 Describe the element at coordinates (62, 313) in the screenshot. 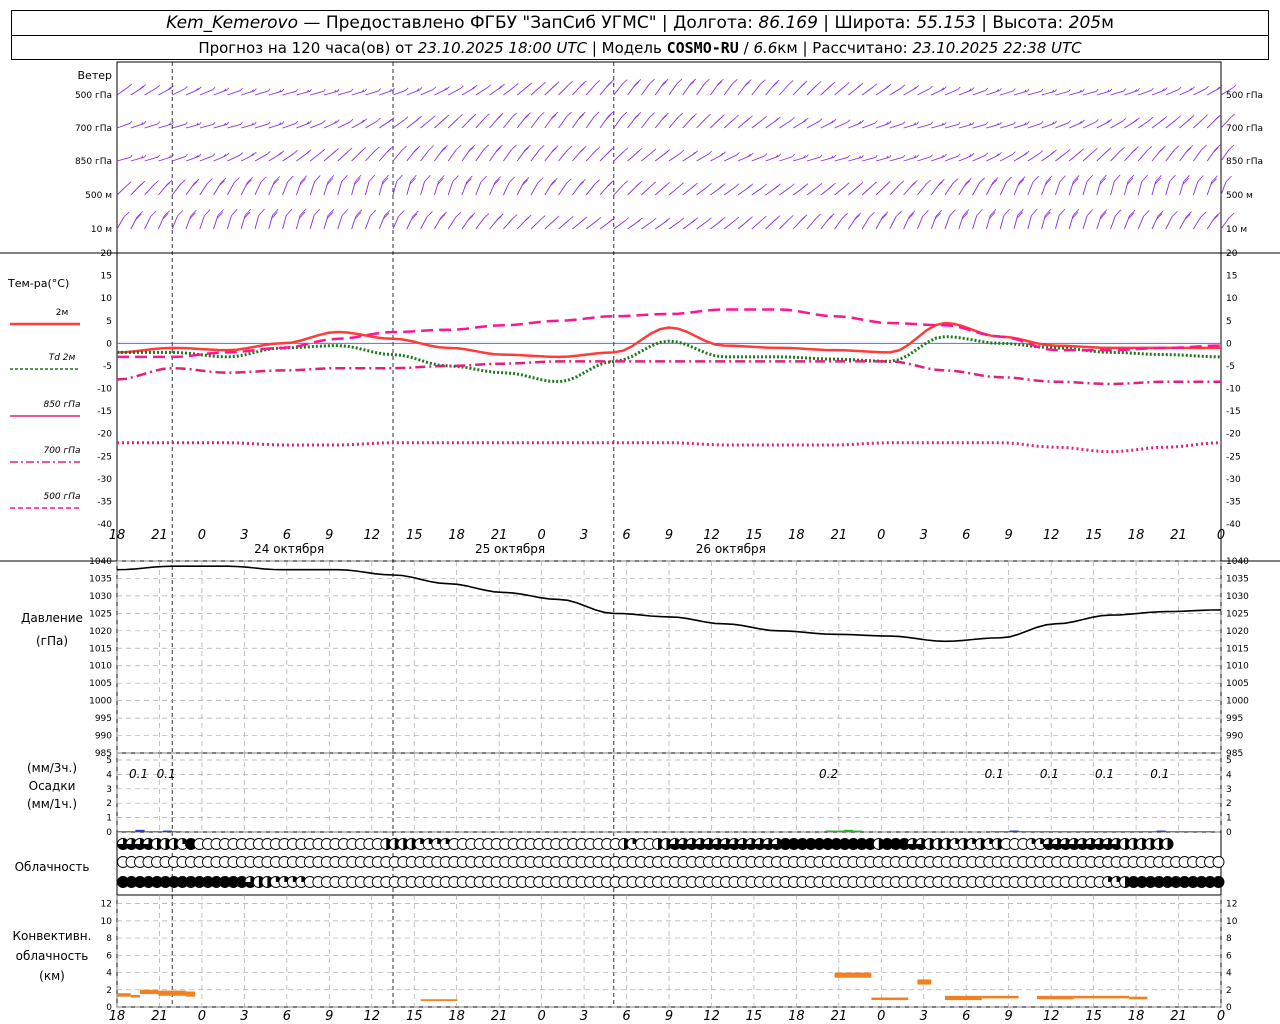

I see `temp-legend-label: 2м` at that location.